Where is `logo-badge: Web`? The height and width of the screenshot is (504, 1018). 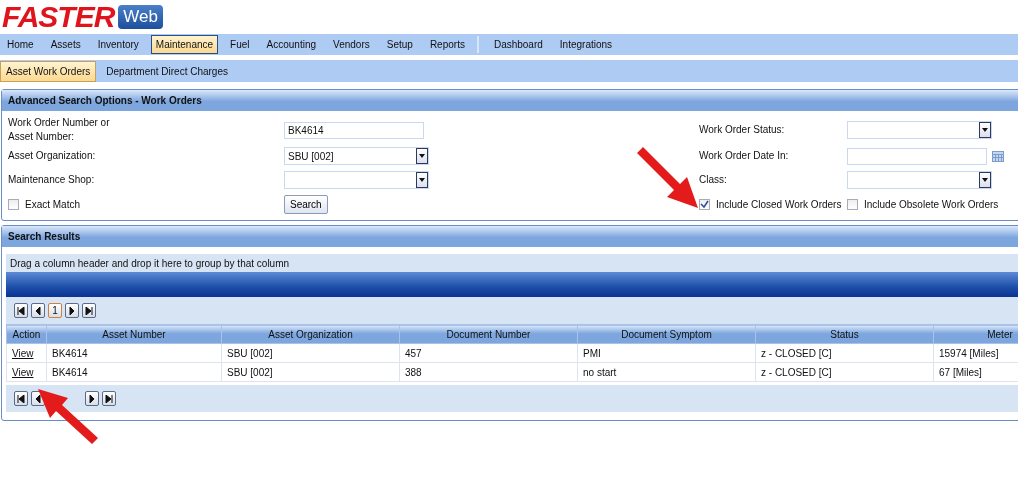
logo-badge: Web is located at coordinates (140, 17).